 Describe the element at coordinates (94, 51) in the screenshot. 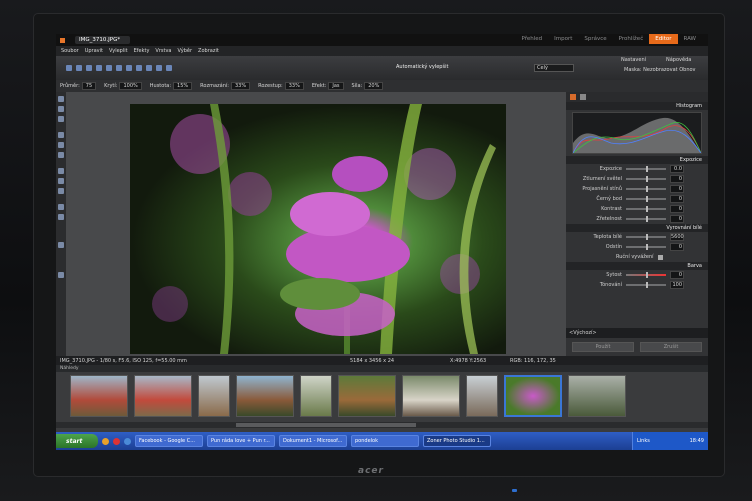

I see `menu-edit: Upravit` at that location.